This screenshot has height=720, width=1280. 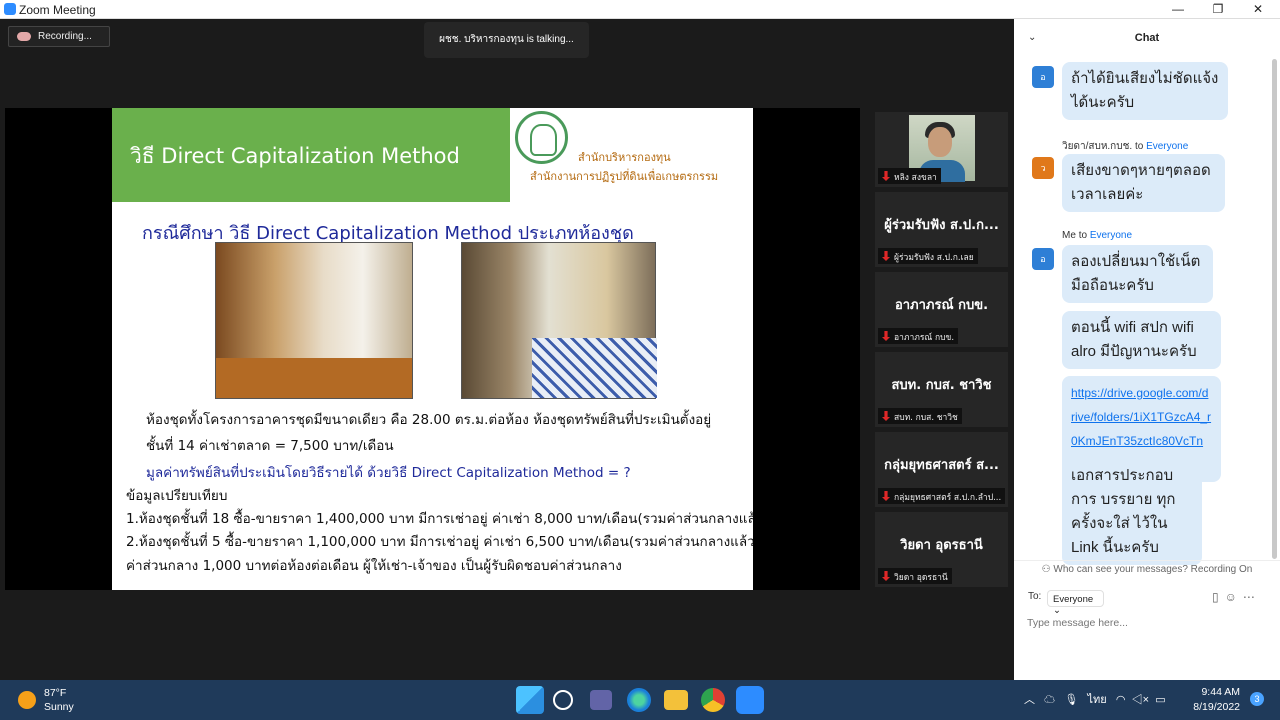 I want to click on avatar: ว, so click(x=1043, y=168).